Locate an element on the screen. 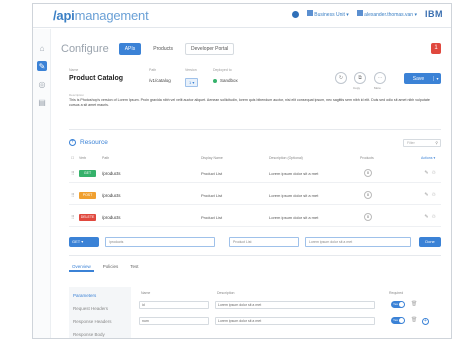  verb-select: GET ▾ is located at coordinates (84, 242).